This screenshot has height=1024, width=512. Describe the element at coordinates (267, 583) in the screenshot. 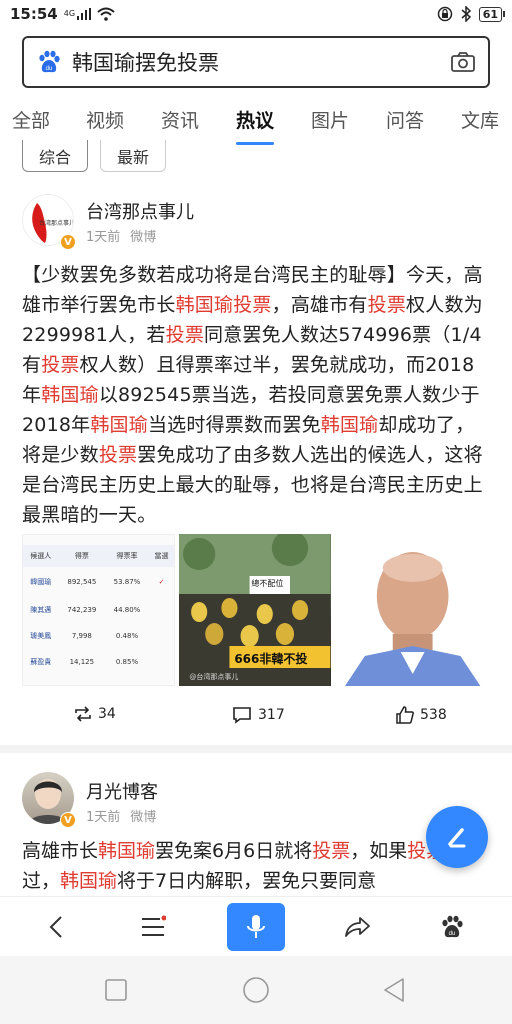

I see `protest-sign-text: 總不配位` at that location.